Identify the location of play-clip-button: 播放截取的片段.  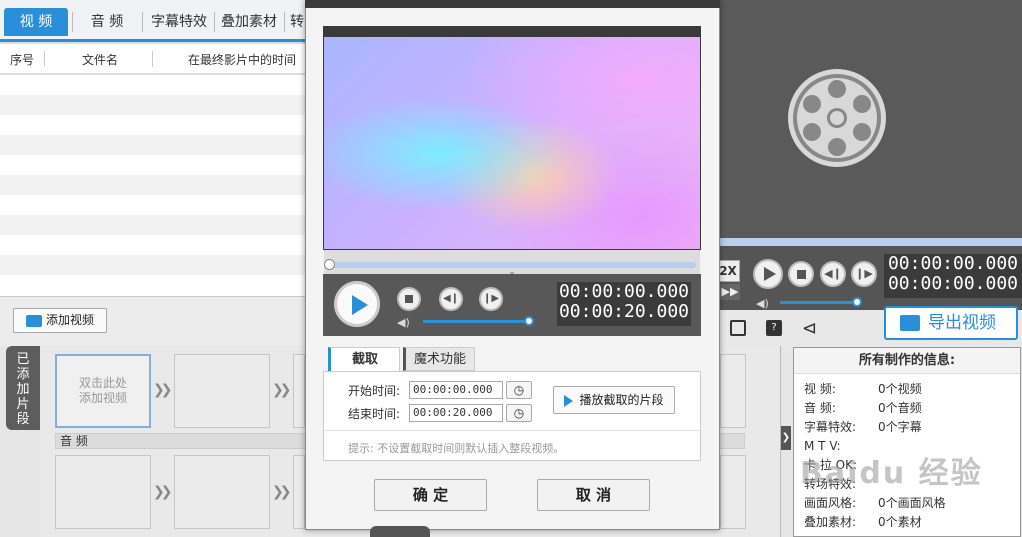
(614, 400).